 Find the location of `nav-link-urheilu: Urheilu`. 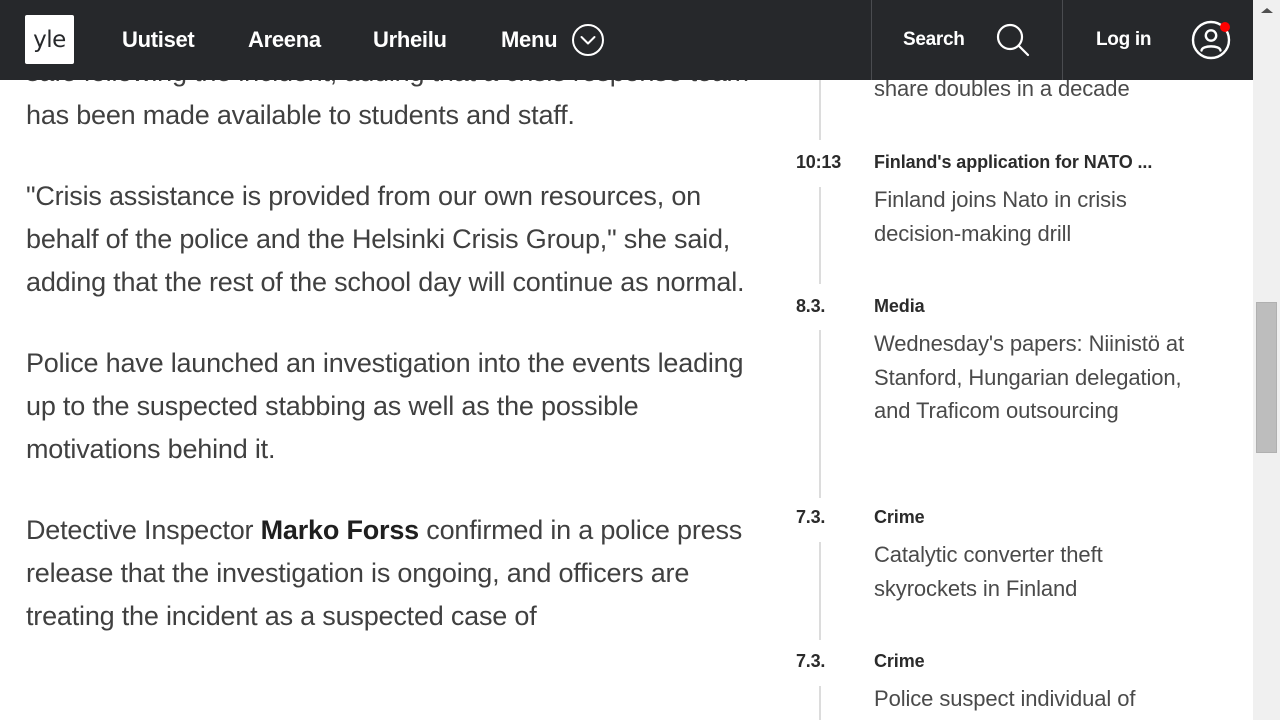

nav-link-urheilu: Urheilu is located at coordinates (410, 40).